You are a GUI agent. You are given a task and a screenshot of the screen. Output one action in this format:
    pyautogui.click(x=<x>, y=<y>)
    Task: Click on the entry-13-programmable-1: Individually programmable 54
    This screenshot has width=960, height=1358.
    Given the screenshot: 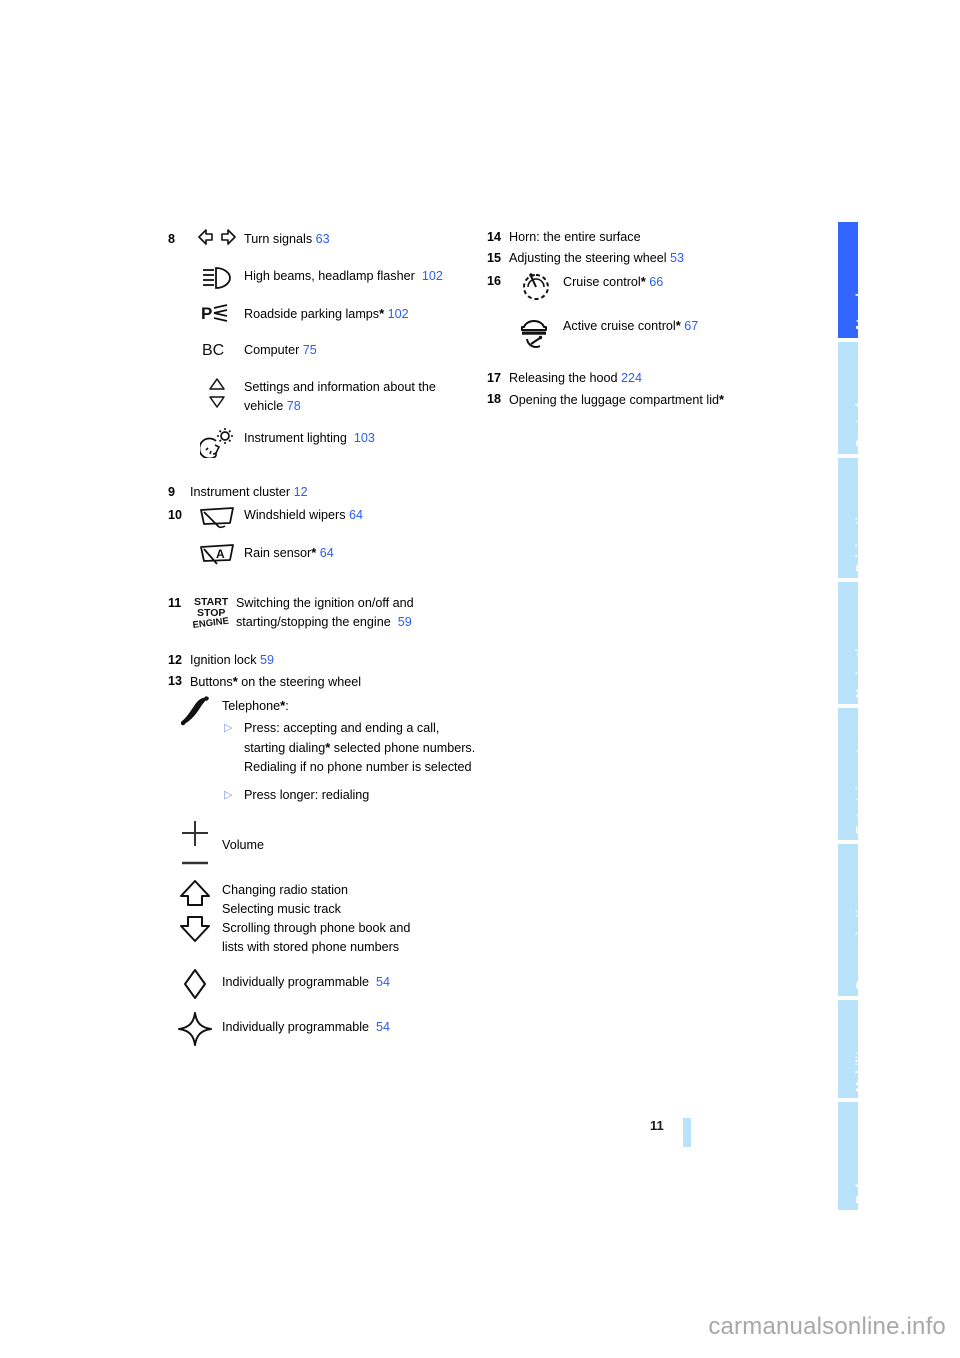 What is the action you would take?
    pyautogui.click(x=323, y=983)
    